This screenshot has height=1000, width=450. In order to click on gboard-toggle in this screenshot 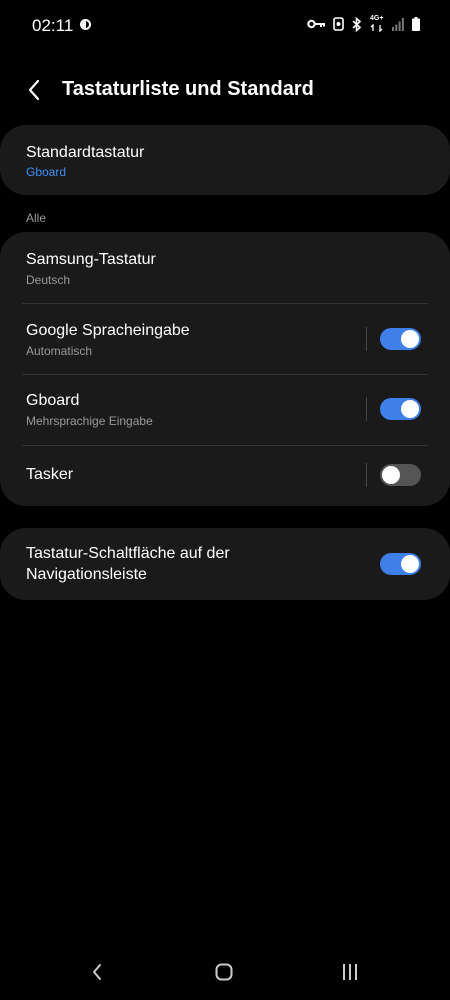, I will do `click(400, 409)`.